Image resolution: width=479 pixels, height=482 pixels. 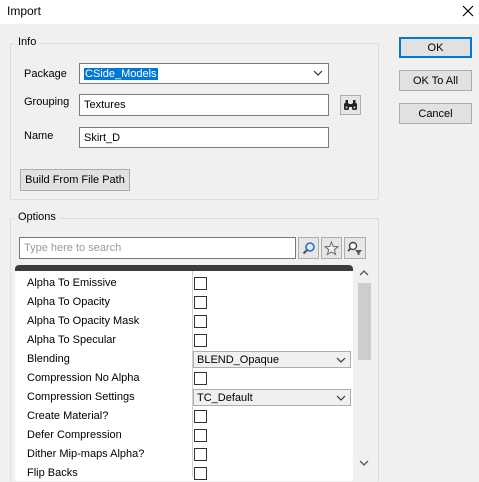 I want to click on property-row: Compression No Alpha, so click(x=184, y=378).